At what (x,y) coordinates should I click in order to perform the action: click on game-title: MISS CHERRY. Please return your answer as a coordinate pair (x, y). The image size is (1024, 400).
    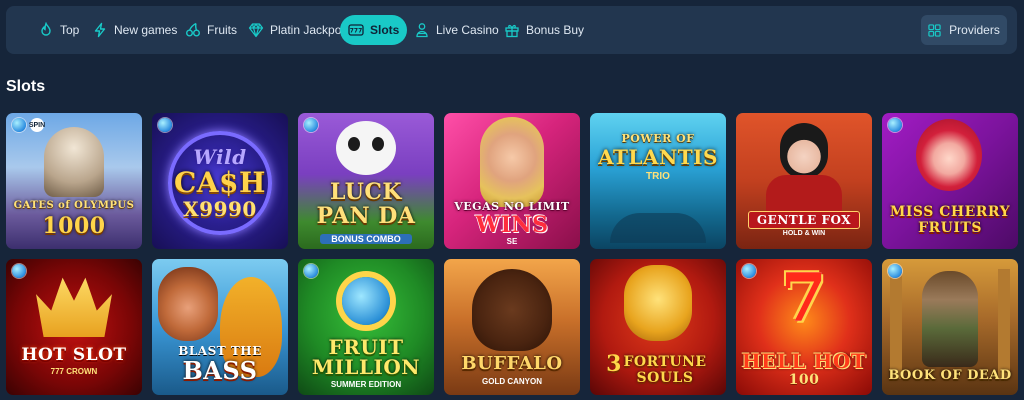
    Looking at the image, I should click on (950, 212).